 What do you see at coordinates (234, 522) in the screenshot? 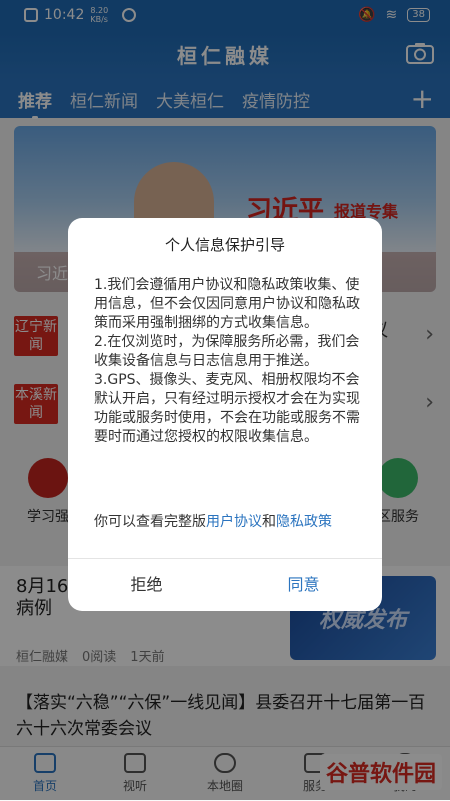
I see `user-agreement-link: 用户协议` at bounding box center [234, 522].